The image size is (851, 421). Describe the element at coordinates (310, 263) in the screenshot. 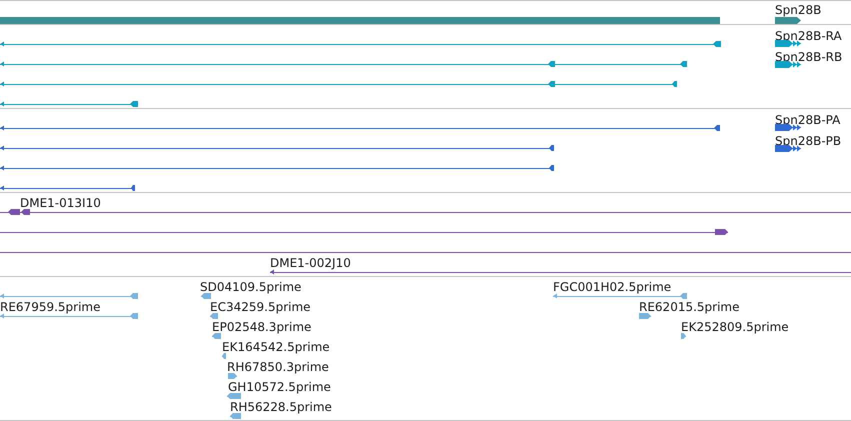

I see `feature-label: DME1-002J10` at that location.